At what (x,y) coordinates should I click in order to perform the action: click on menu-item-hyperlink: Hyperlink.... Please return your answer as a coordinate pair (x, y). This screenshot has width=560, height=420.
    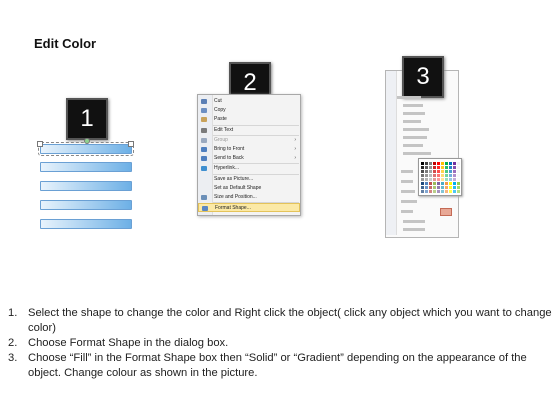
    Looking at the image, I should click on (249, 168).